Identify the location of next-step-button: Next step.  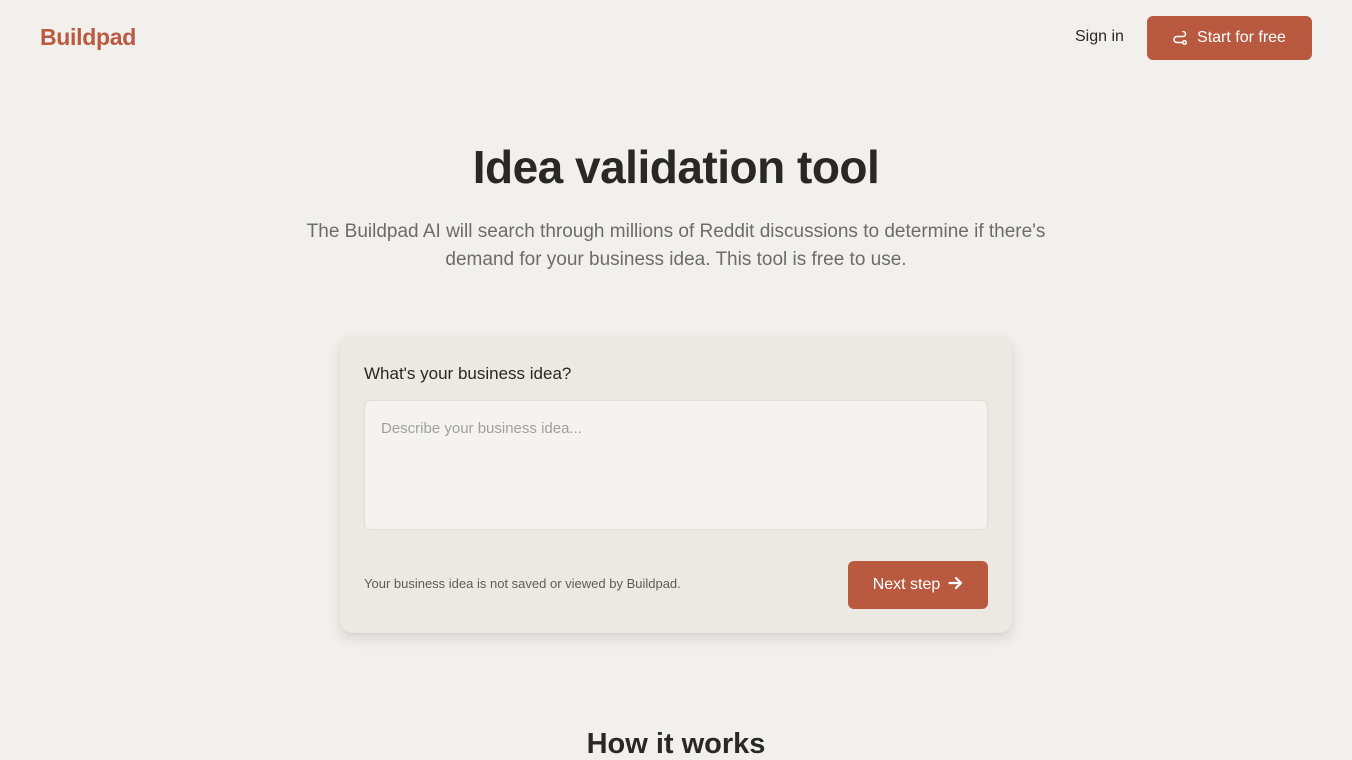
(918, 585).